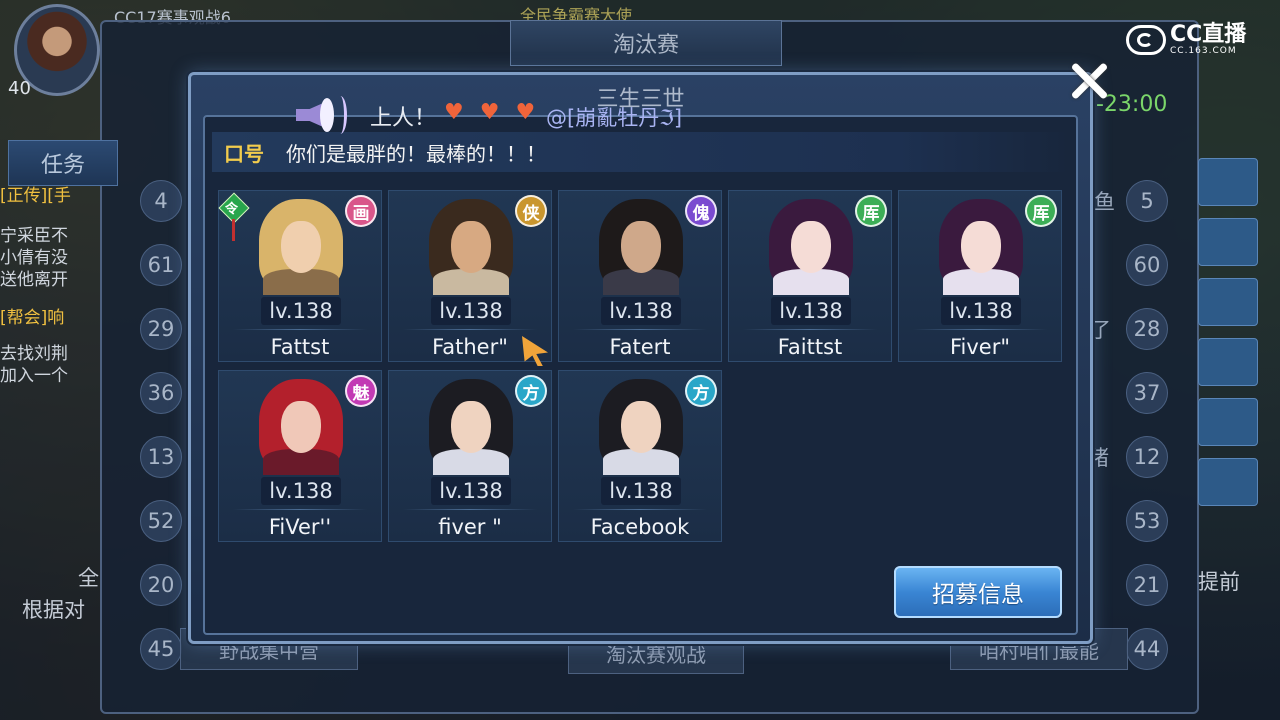  What do you see at coordinates (244, 153) in the screenshot?
I see `slogan-label: 口号` at bounding box center [244, 153].